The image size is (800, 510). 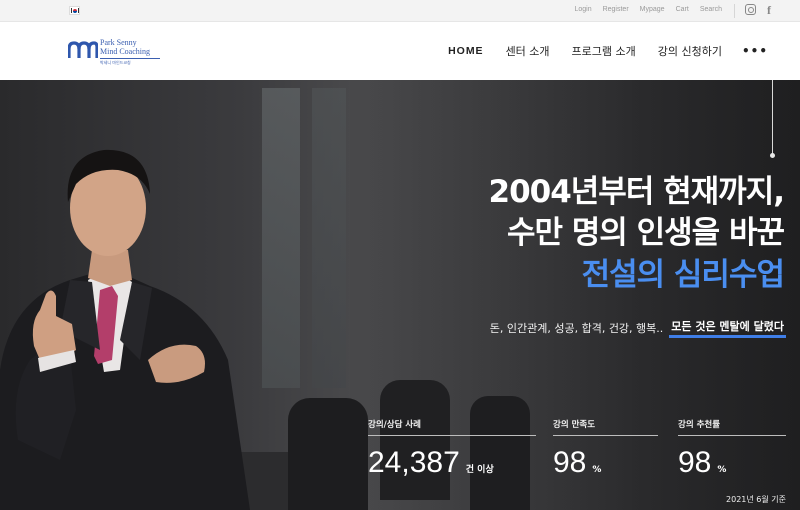 I want to click on hero-tagline: 돈, 인간관계, 성공, 합격, 건강, 행복.. 모든 것은 멘탈에 달렸다, so click(x=638, y=328).